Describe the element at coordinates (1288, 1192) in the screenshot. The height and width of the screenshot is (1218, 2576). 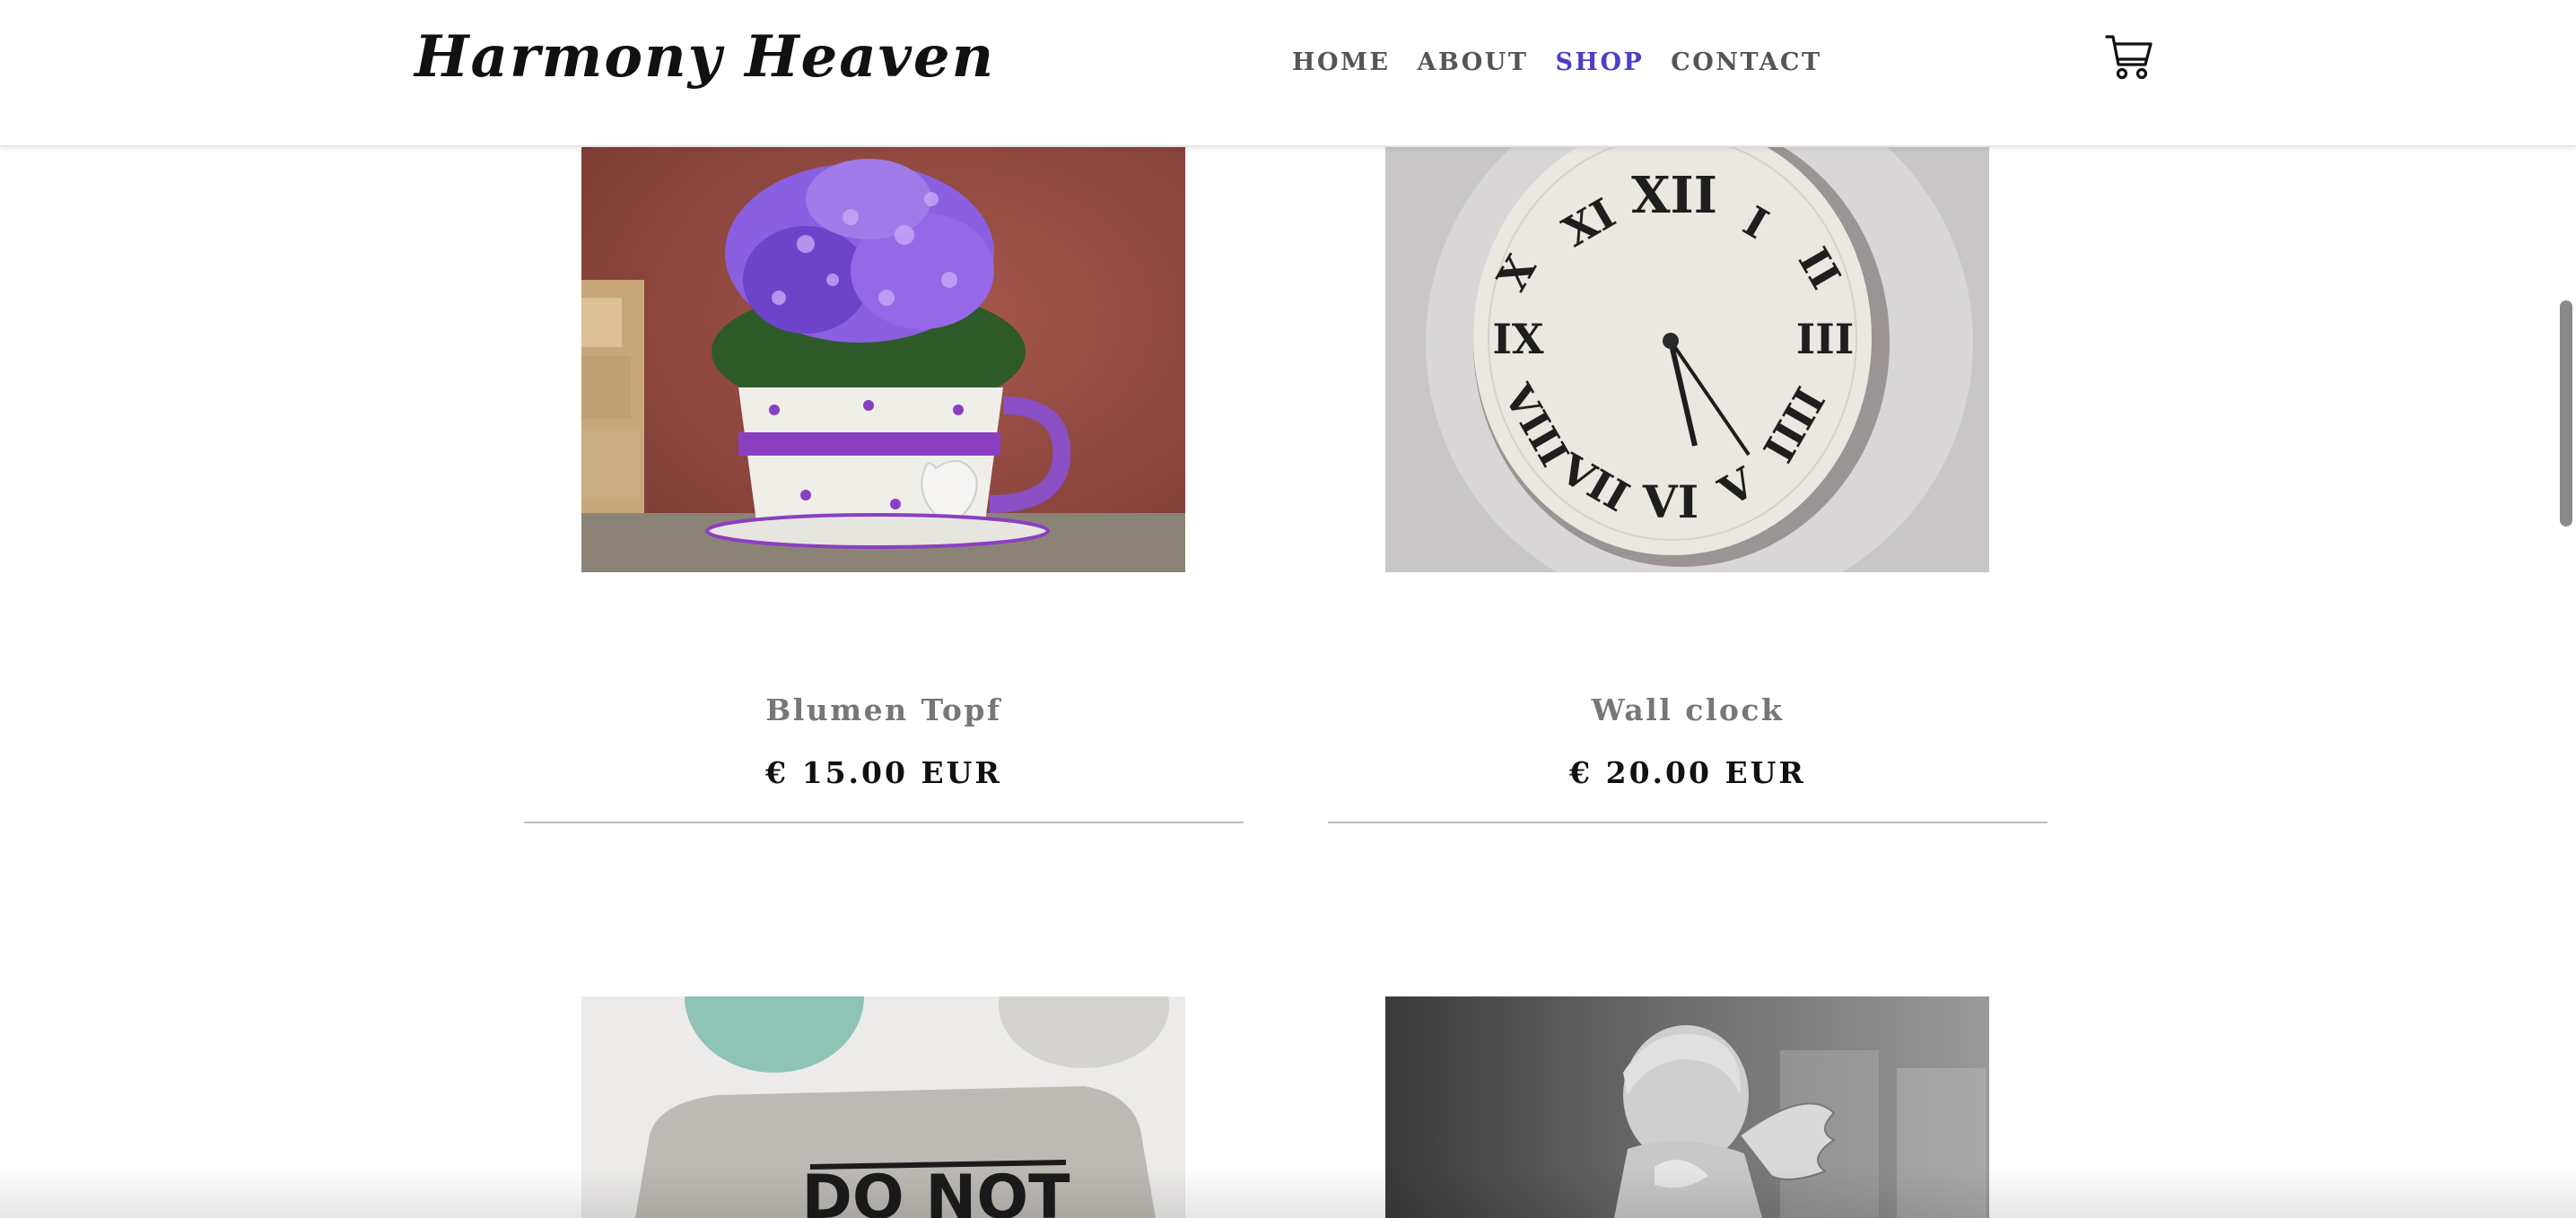
I see `bottom-shadow` at that location.